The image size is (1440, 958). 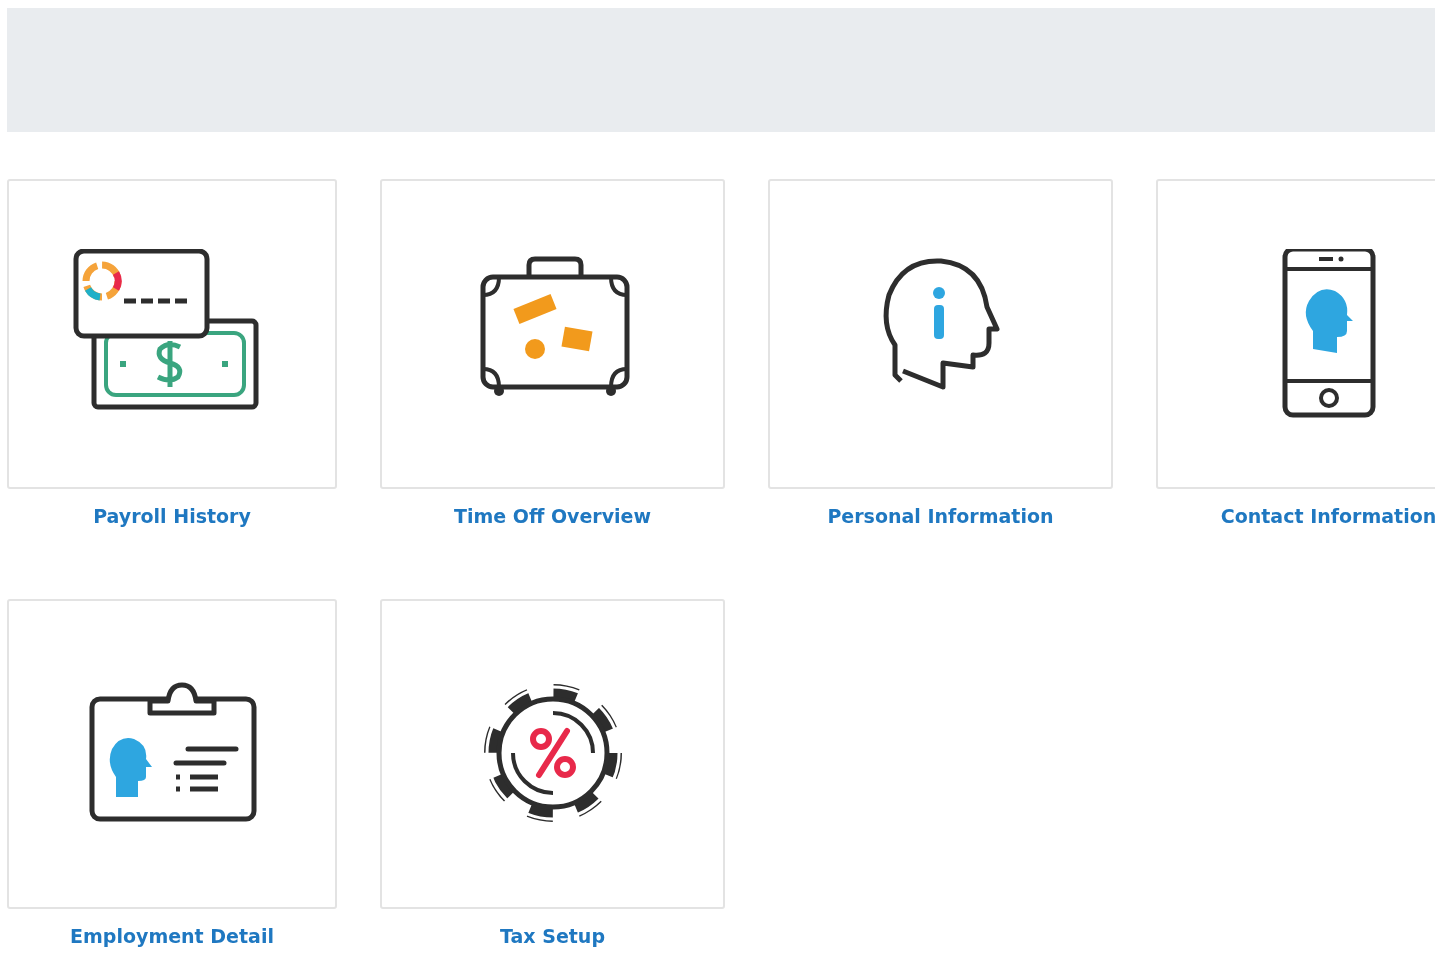 What do you see at coordinates (172, 936) in the screenshot?
I see `tile-link: Employment Detail` at bounding box center [172, 936].